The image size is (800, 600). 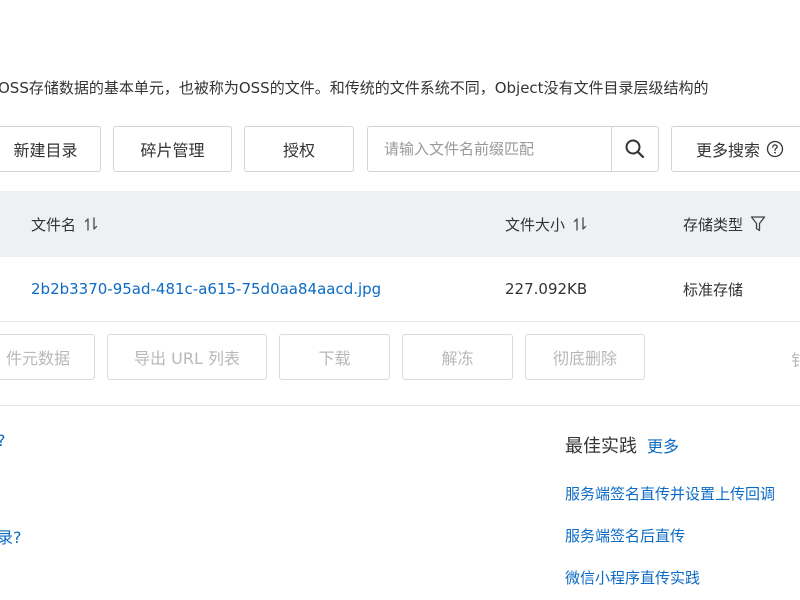 What do you see at coordinates (37, 358) in the screenshot?
I see `file-metadata-label: 件元数据` at bounding box center [37, 358].